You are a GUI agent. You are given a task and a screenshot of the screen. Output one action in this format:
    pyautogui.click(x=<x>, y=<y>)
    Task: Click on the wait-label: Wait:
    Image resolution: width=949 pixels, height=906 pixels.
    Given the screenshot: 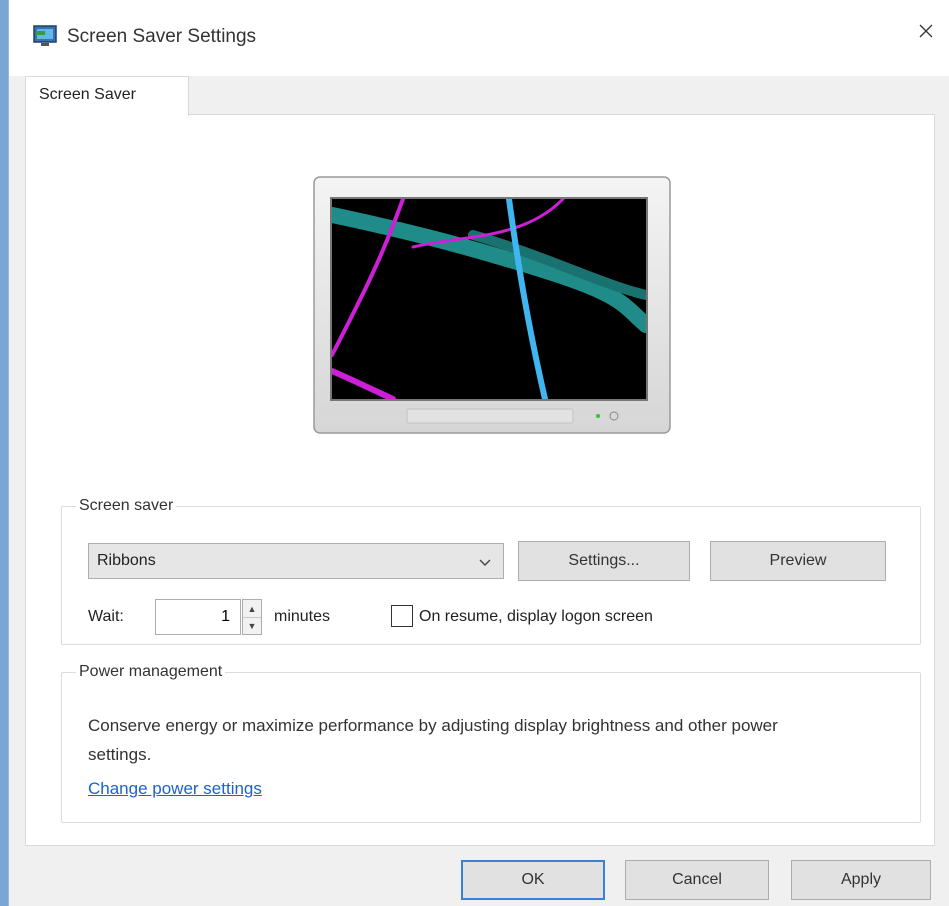 What is the action you would take?
    pyautogui.click(x=106, y=616)
    